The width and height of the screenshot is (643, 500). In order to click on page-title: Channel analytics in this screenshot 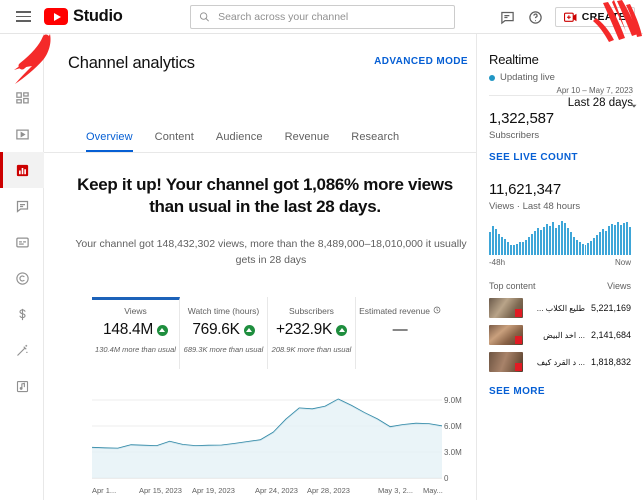, I will do `click(131, 63)`.